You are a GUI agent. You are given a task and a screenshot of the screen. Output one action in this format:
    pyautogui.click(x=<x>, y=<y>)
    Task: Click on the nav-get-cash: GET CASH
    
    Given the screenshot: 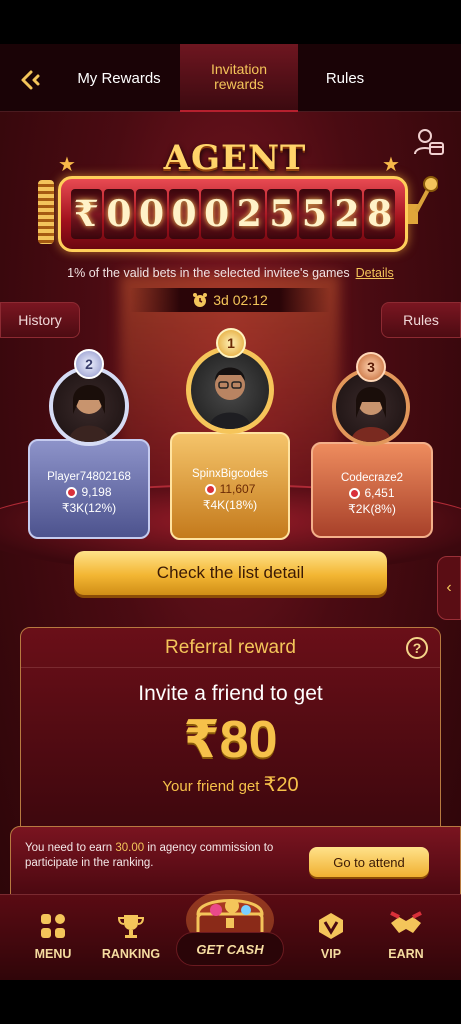 What is the action you would take?
    pyautogui.click(x=230, y=949)
    